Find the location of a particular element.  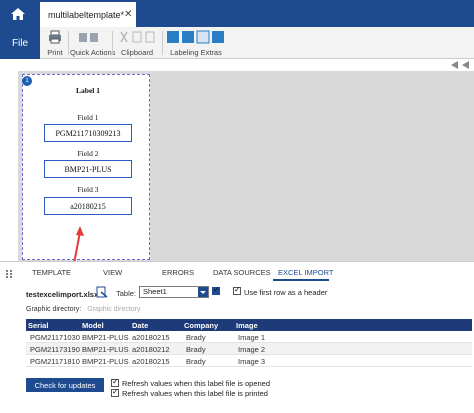

grid-cell: PGM21171810 is located at coordinates (55, 361).